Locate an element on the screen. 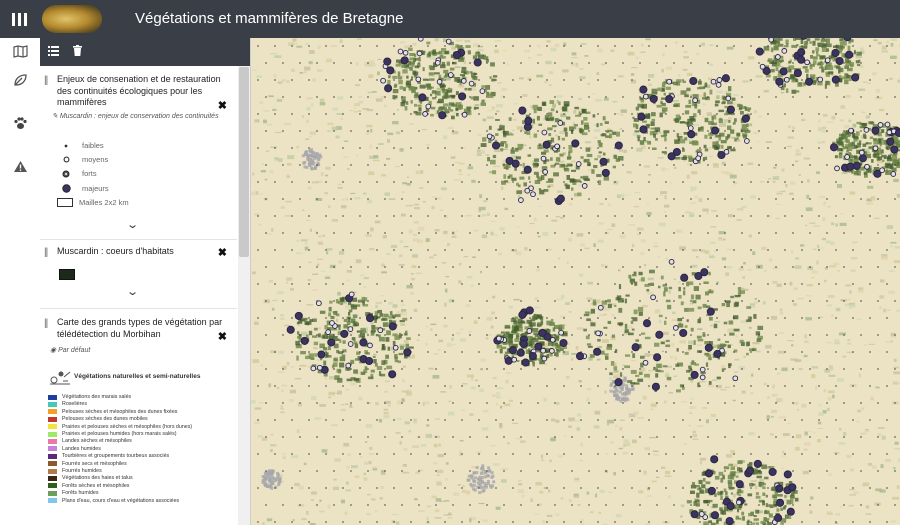 This screenshot has width=900, height=525. legend-item: Mailles 2x2 km is located at coordinates (93, 202).